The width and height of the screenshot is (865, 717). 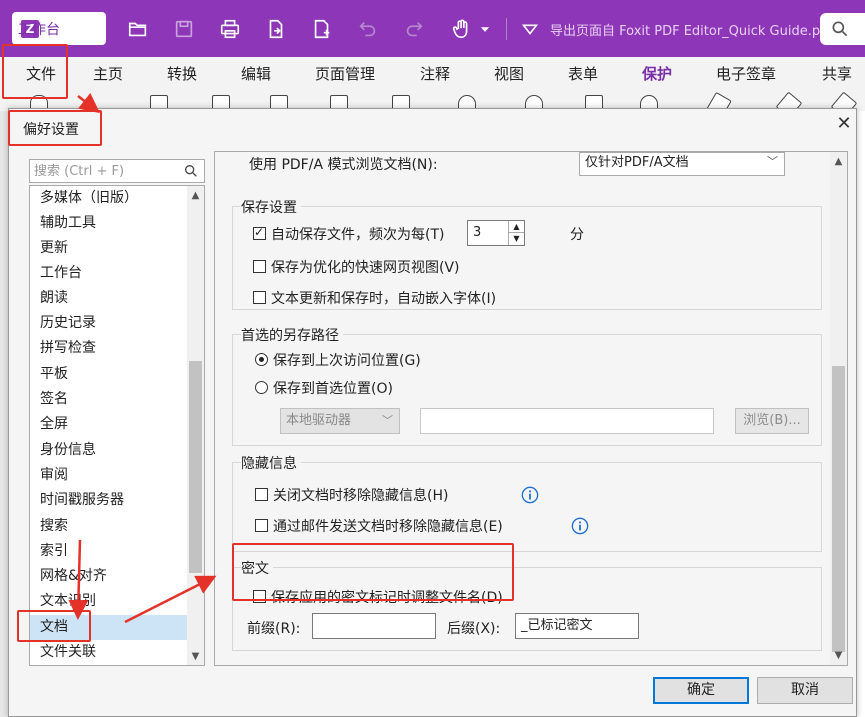 I want to click on save-as-path-title: 首选的另存路径, so click(x=292, y=335).